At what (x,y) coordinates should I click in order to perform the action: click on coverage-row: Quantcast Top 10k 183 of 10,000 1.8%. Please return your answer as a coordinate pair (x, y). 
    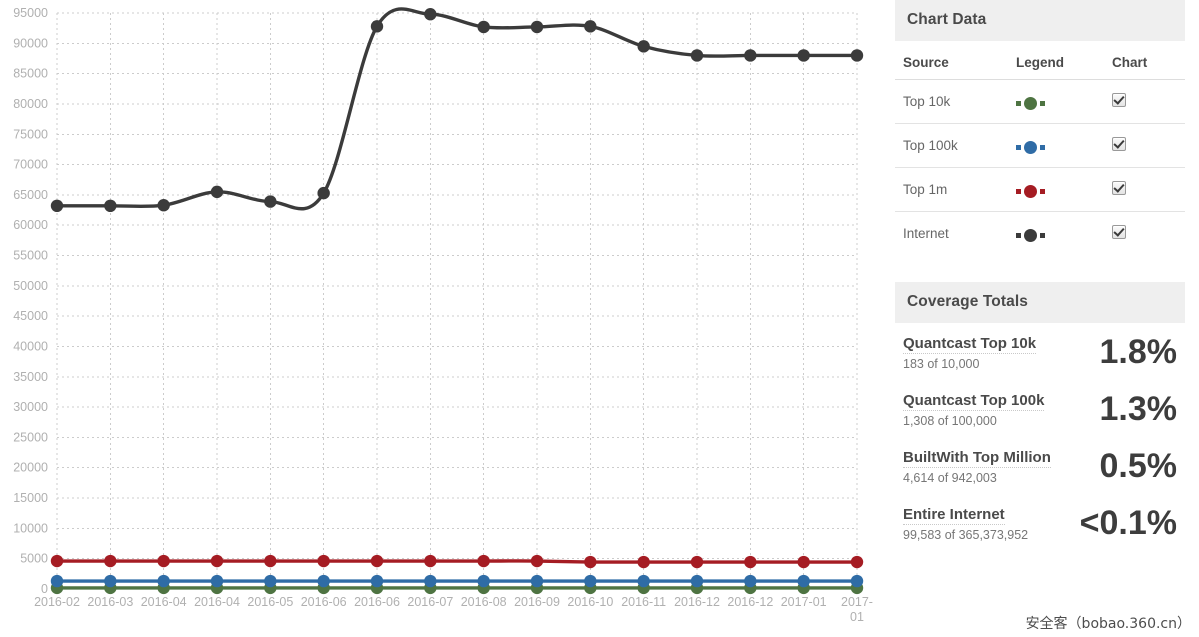
    Looking at the image, I should click on (1040, 351).